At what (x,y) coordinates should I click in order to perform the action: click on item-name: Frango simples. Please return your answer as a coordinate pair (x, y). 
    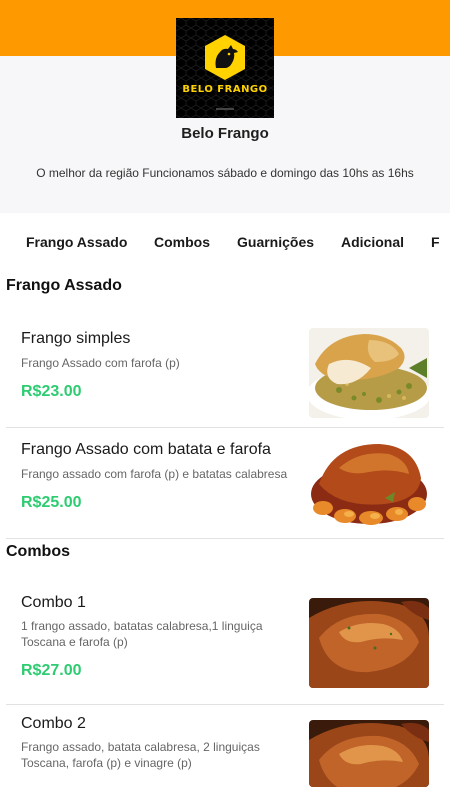
    Looking at the image, I should click on (76, 338).